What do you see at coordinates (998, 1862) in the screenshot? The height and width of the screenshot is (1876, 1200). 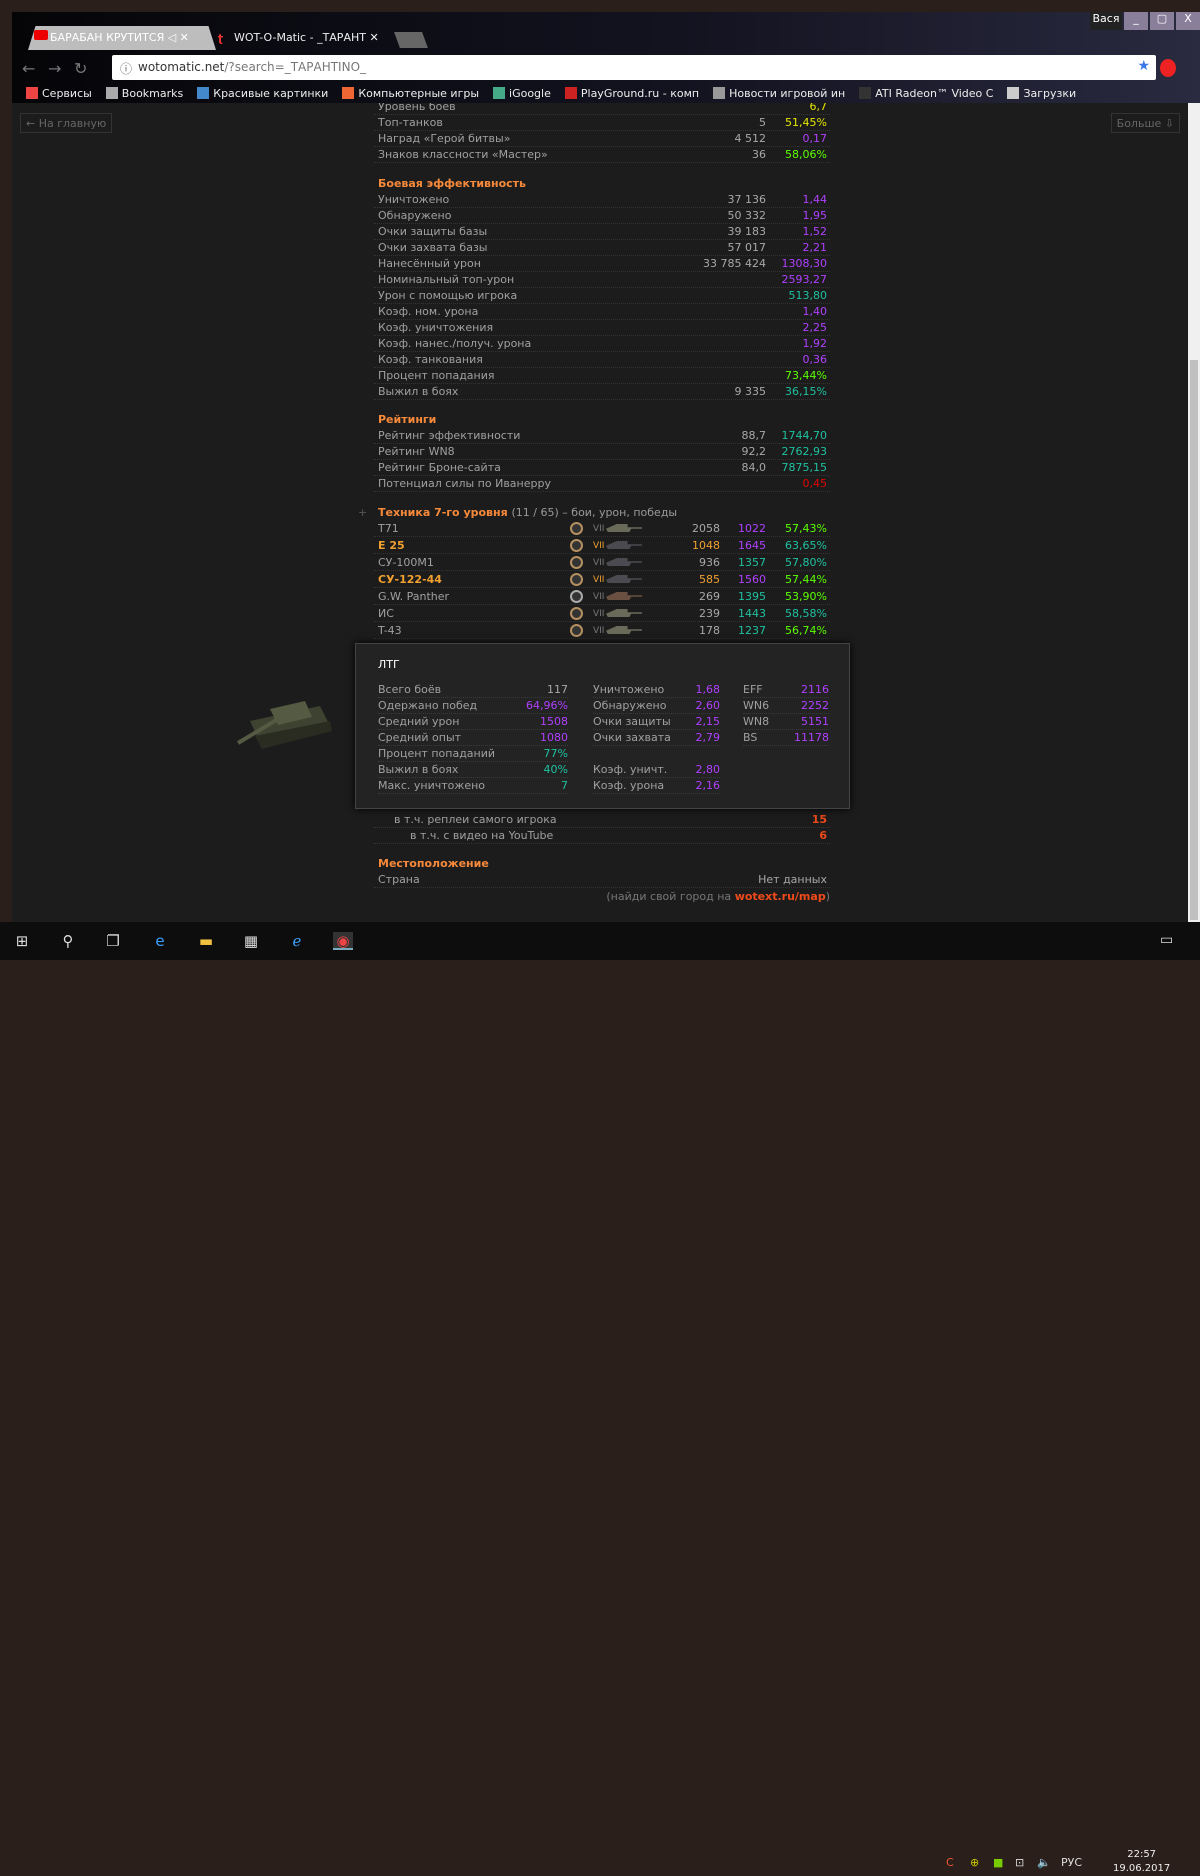 I see `nvidia-icon: ■` at bounding box center [998, 1862].